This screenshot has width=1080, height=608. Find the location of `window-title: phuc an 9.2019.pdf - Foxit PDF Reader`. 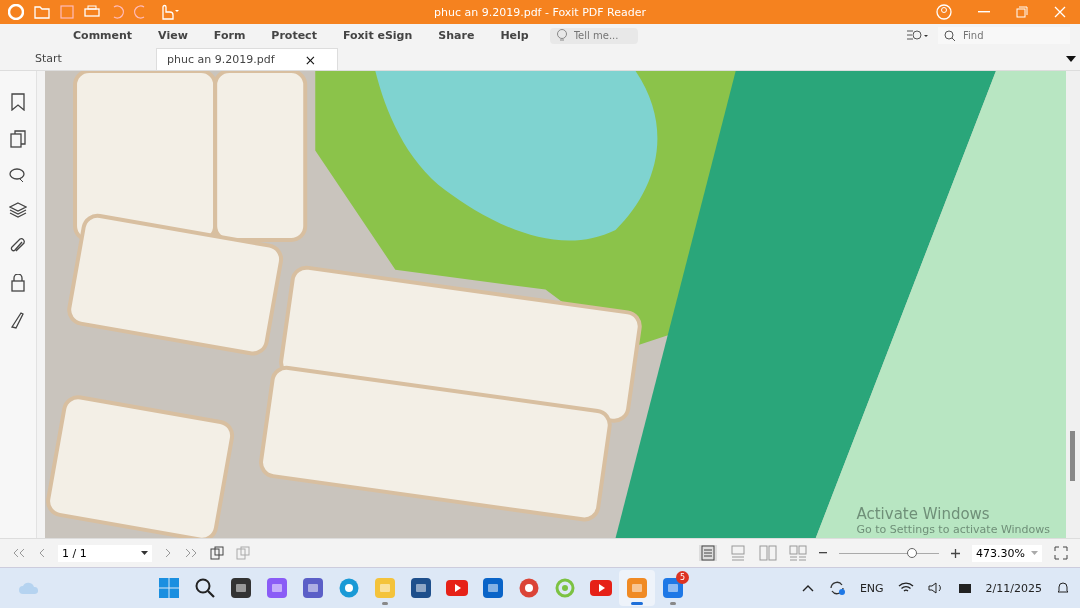

window-title: phuc an 9.2019.pdf - Foxit PDF Reader is located at coordinates (540, 12).